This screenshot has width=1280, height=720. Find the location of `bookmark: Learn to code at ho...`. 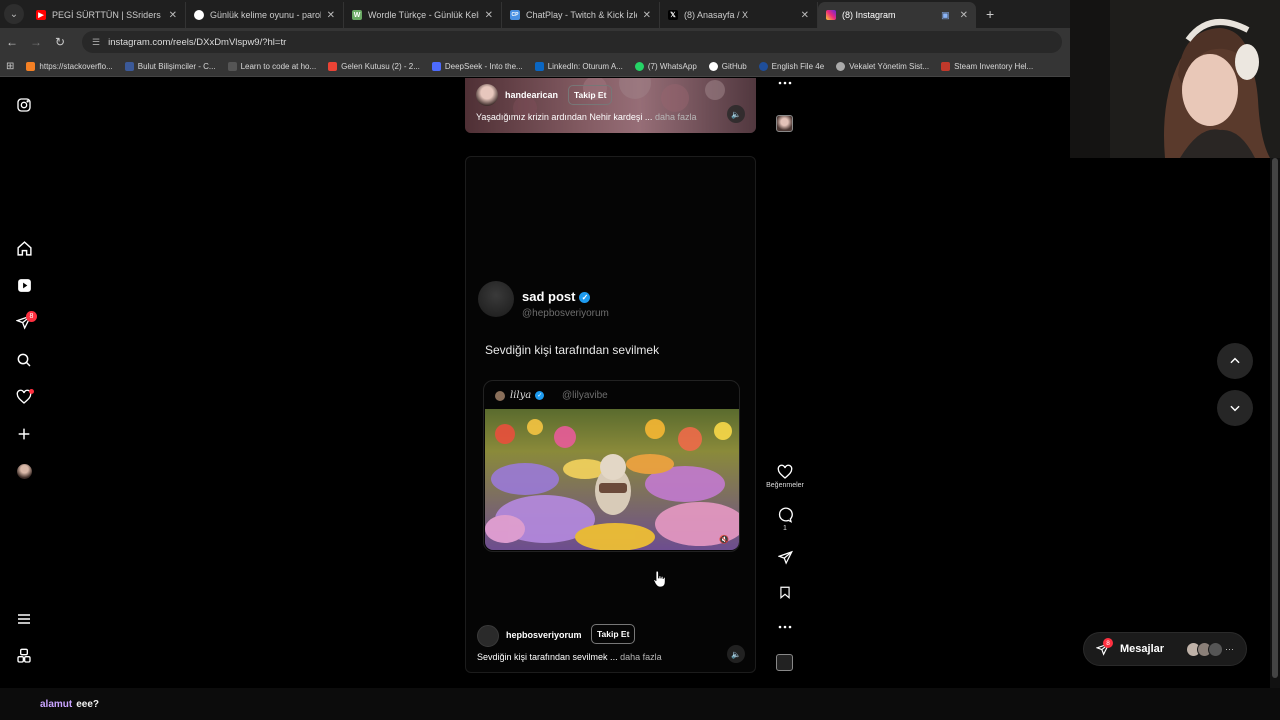

bookmark: Learn to code at ho... is located at coordinates (272, 66).